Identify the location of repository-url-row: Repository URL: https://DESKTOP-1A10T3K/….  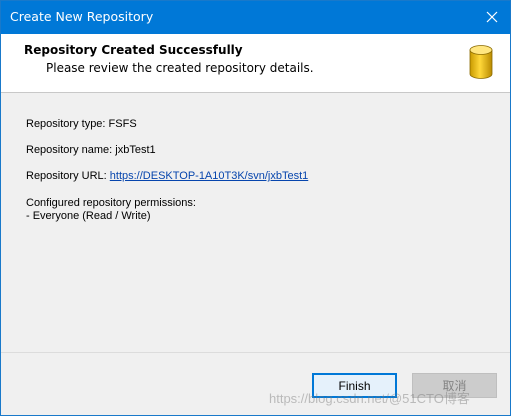
(167, 176).